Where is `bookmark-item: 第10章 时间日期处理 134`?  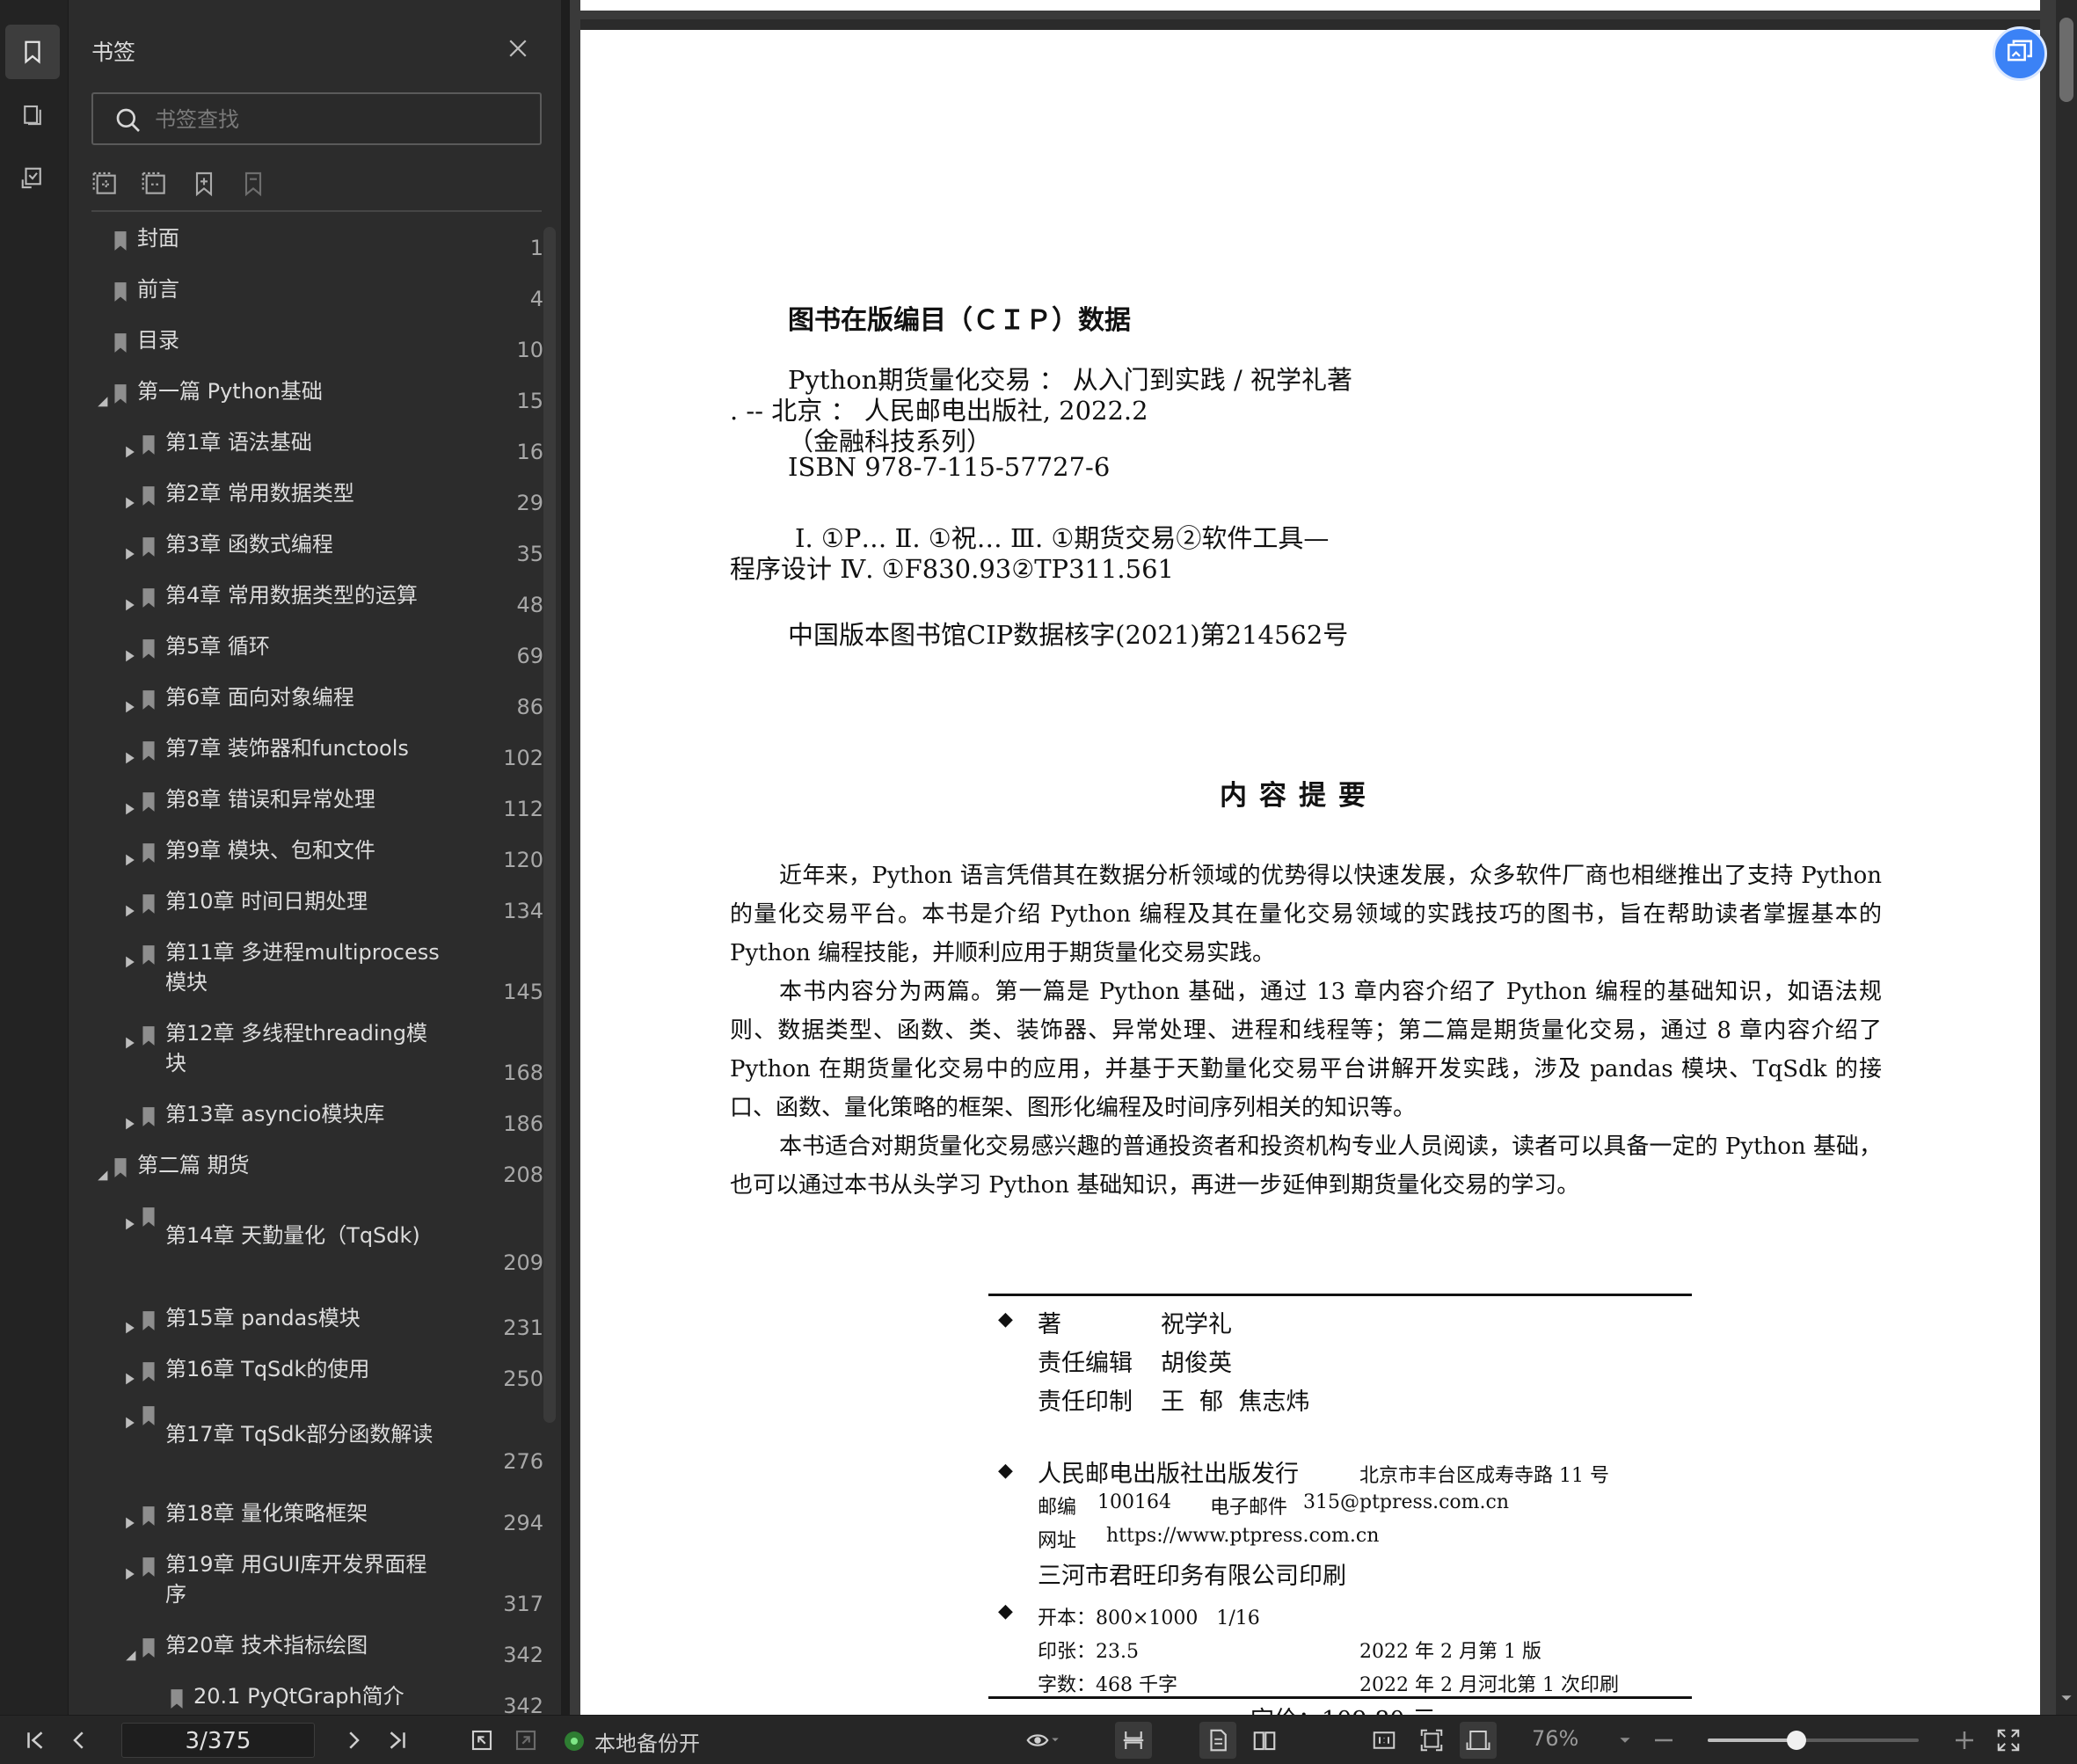 bookmark-item: 第10章 时间日期处理 134 is located at coordinates (306, 911).